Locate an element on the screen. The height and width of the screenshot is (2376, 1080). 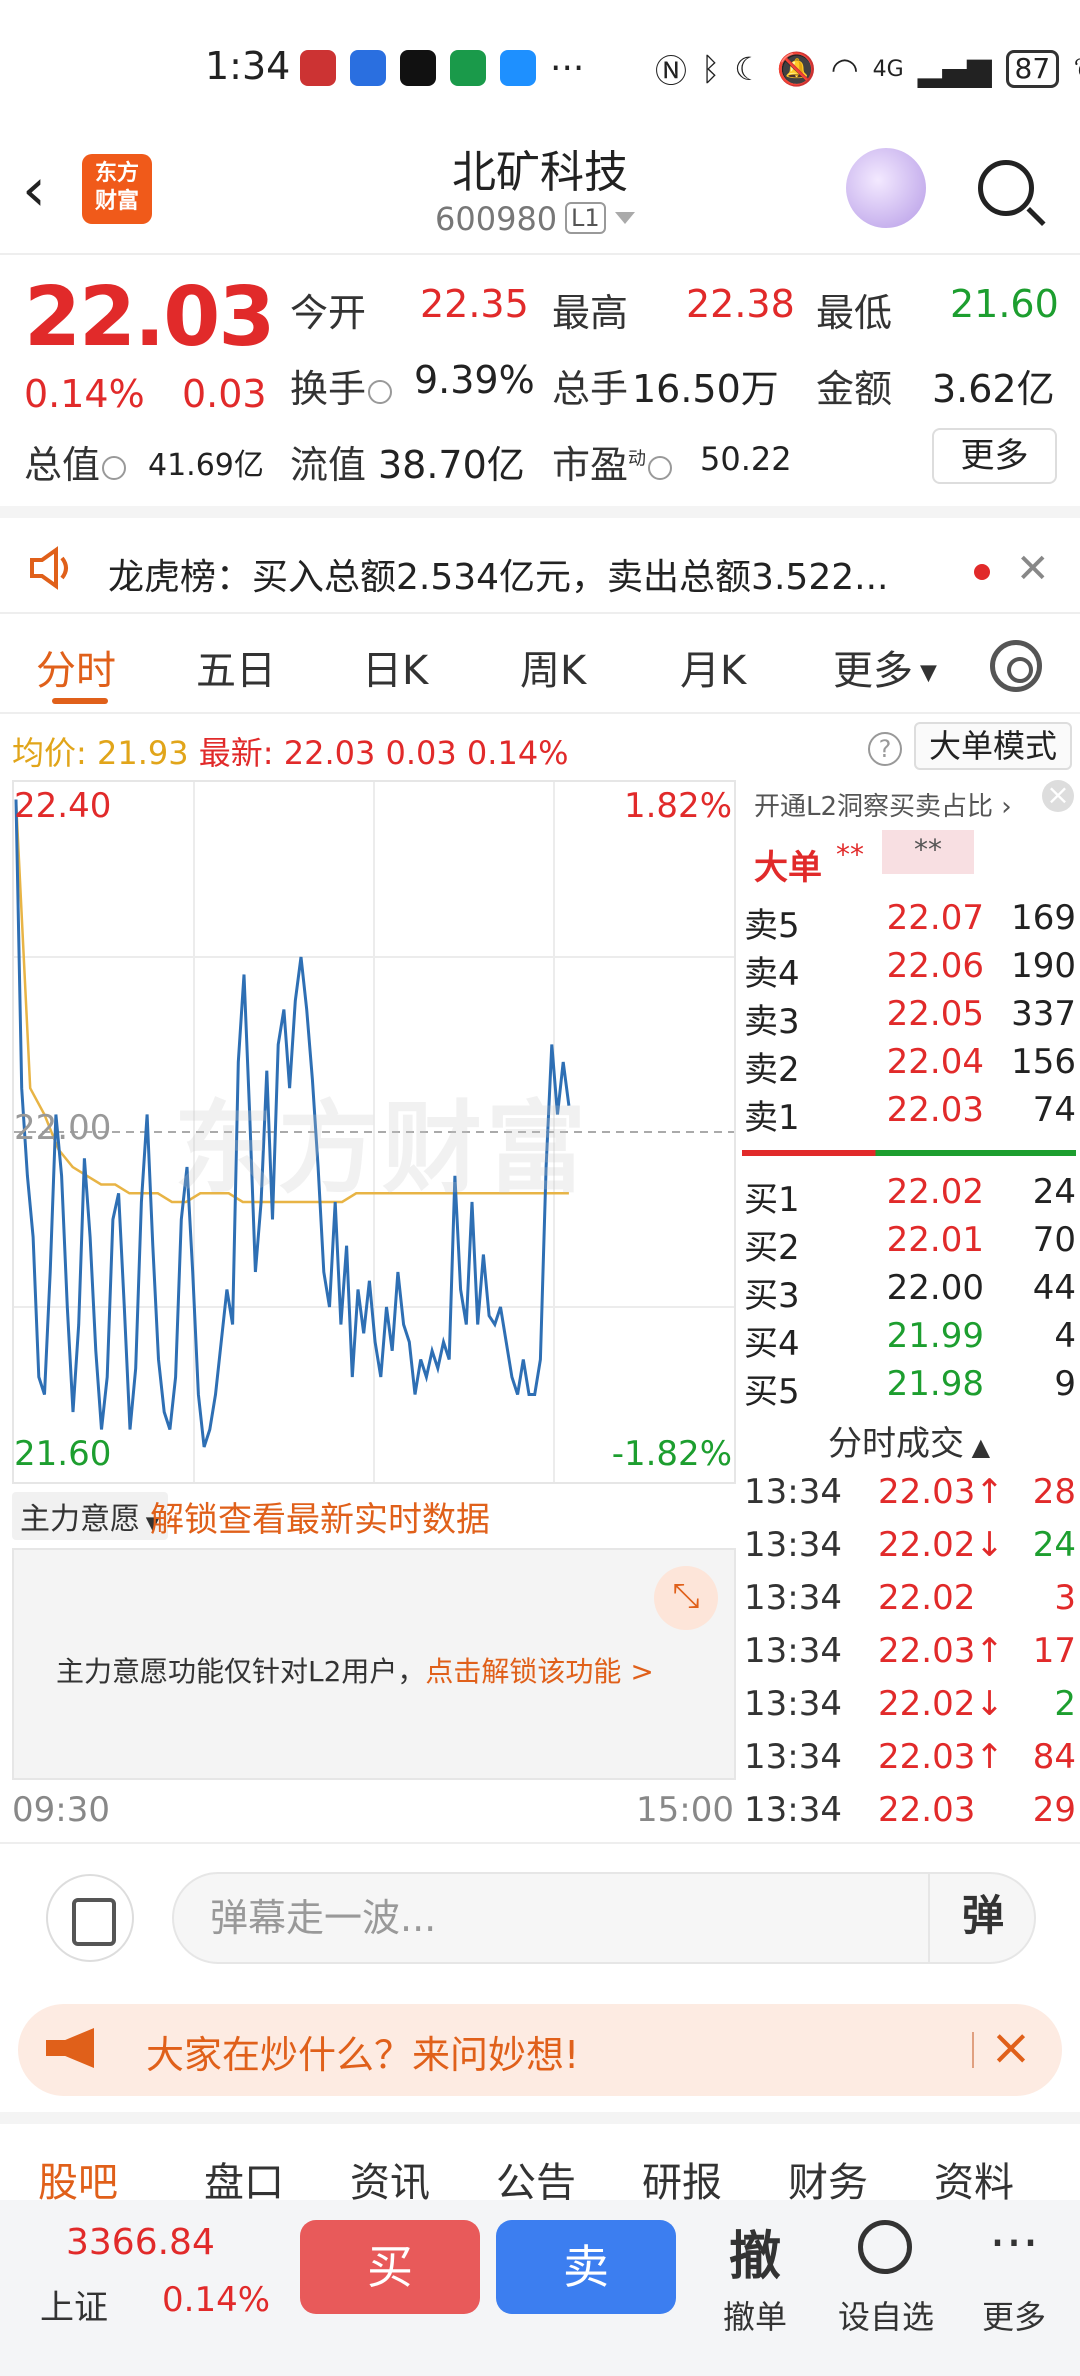
search-icon is located at coordinates (1006, 188).